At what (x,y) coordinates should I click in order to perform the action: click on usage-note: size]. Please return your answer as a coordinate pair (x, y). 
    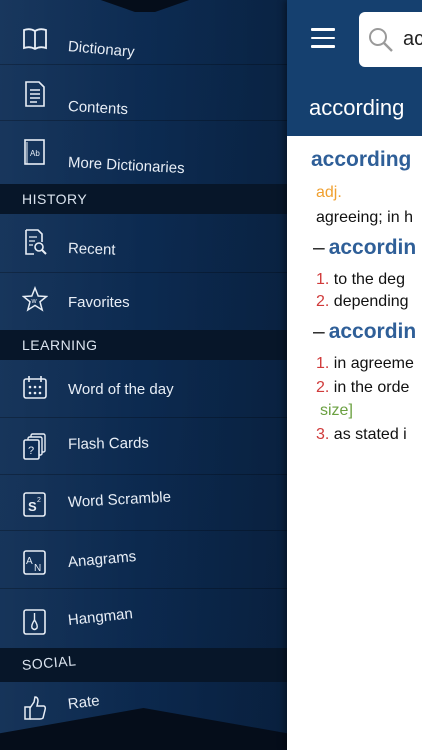
    Looking at the image, I should click on (336, 410).